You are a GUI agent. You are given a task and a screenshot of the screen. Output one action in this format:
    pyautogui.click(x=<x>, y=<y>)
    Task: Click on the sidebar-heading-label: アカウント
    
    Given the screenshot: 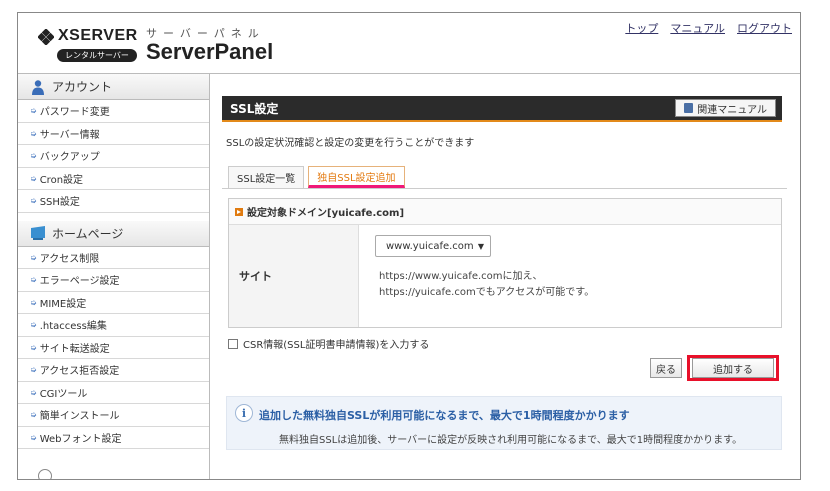 What is the action you would take?
    pyautogui.click(x=82, y=87)
    